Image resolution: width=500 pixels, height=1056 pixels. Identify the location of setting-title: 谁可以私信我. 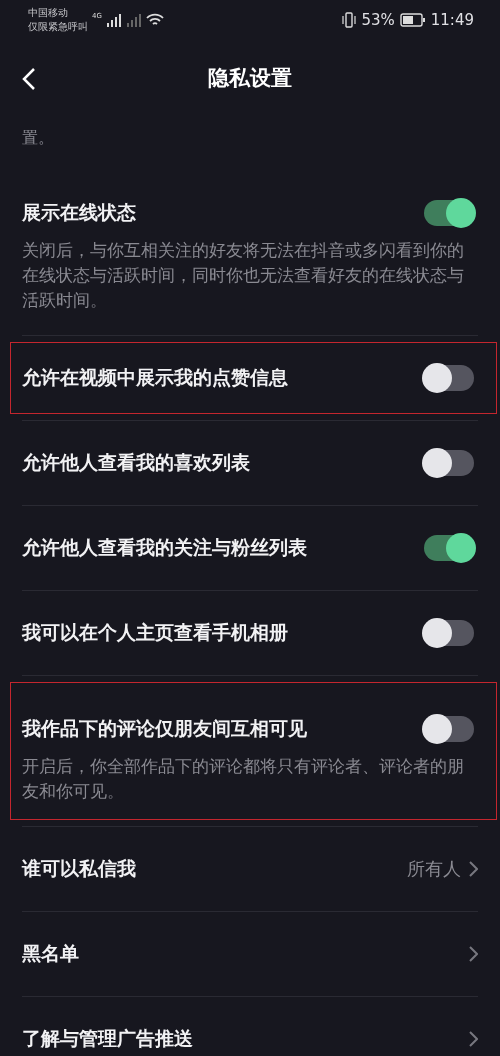
(79, 869).